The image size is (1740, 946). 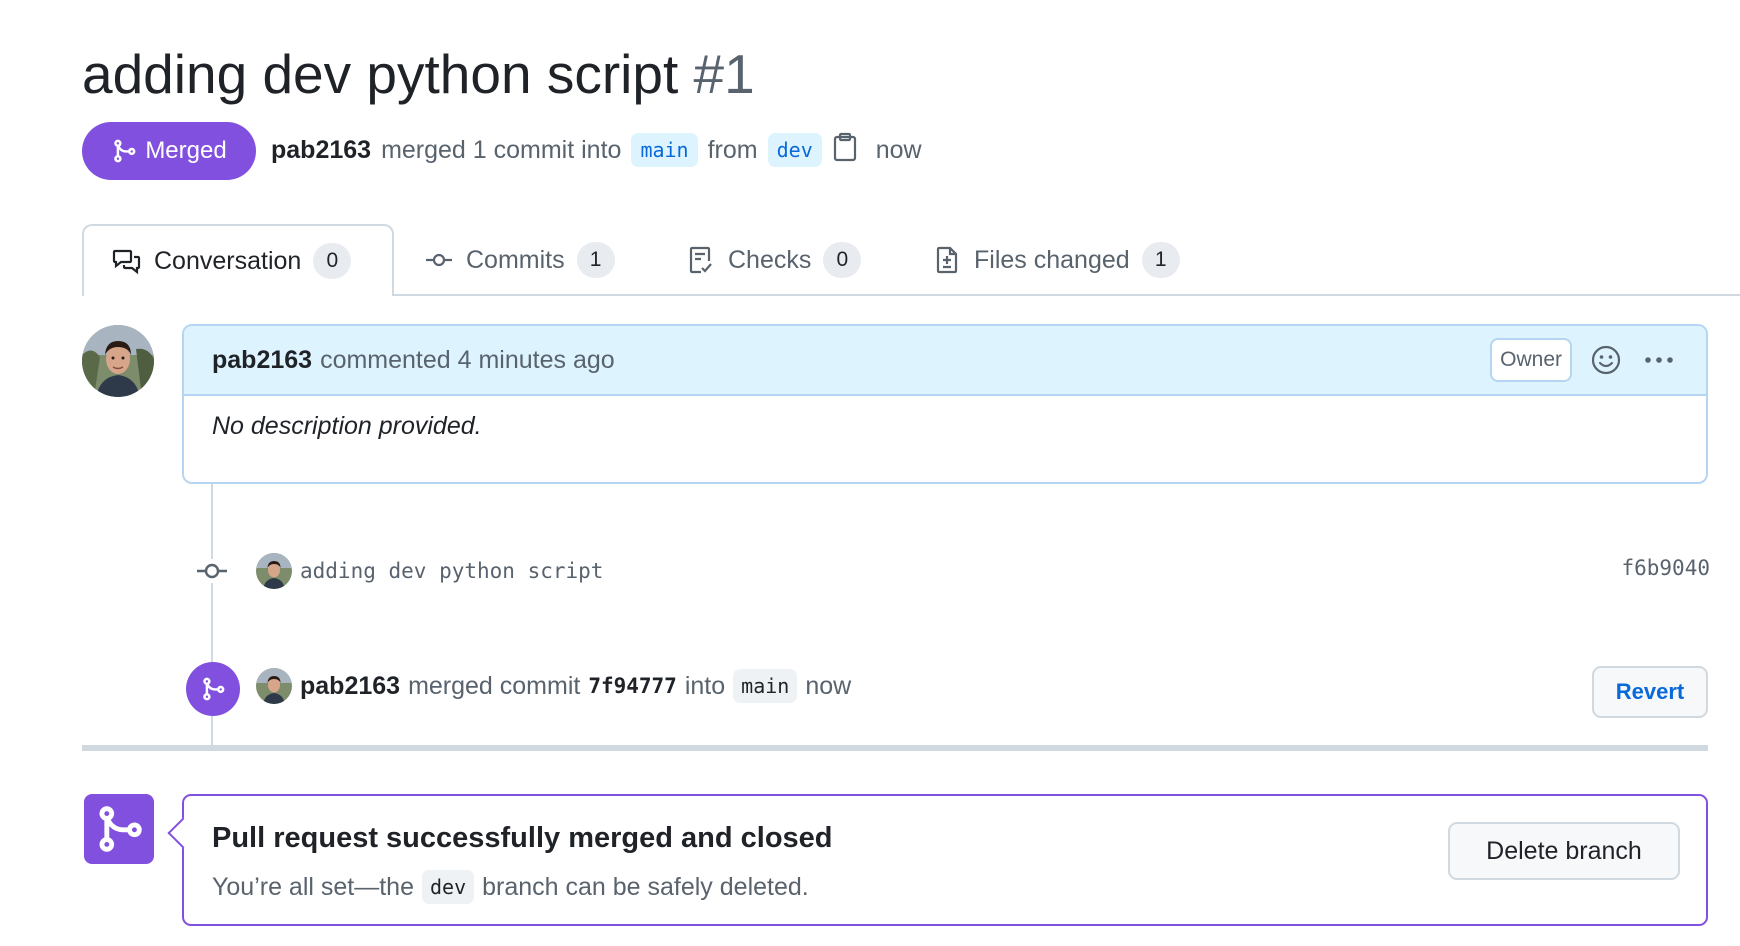 What do you see at coordinates (501, 149) in the screenshot?
I see `merge-summary-text: merged 1 commit into` at bounding box center [501, 149].